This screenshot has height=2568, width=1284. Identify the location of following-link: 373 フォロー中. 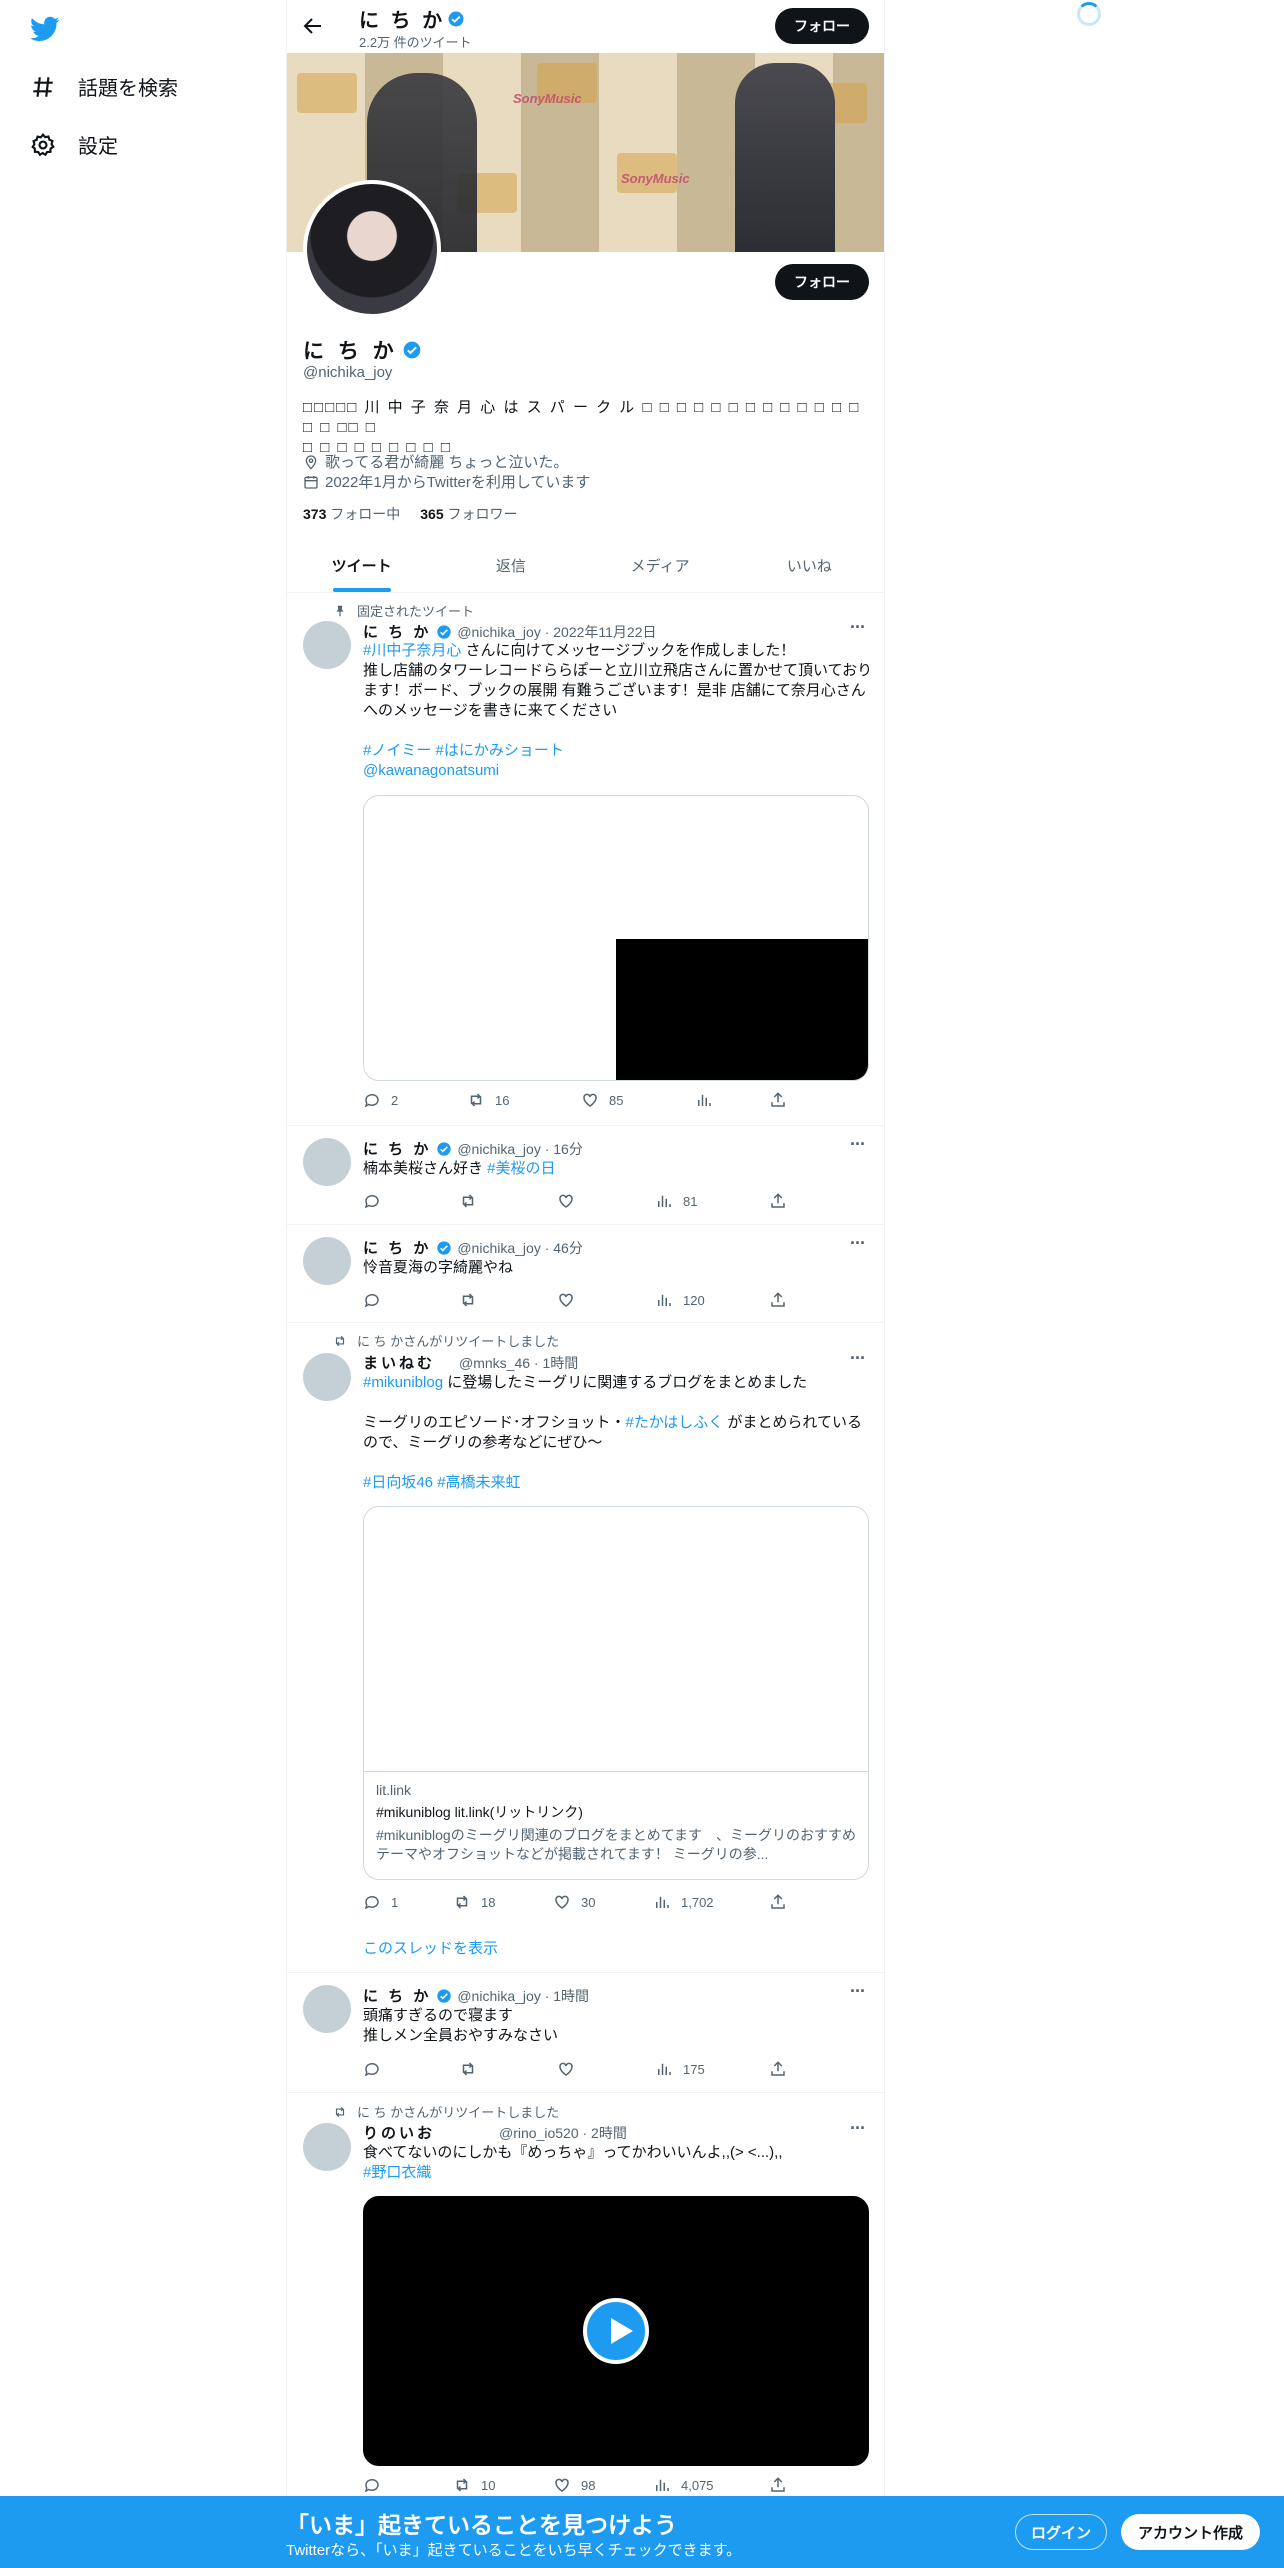
(351, 514).